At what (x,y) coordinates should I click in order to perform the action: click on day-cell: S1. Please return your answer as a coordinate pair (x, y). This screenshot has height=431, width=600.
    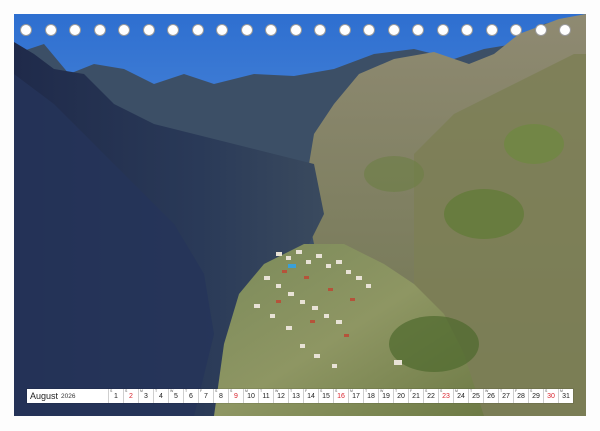
    Looking at the image, I should click on (116, 396).